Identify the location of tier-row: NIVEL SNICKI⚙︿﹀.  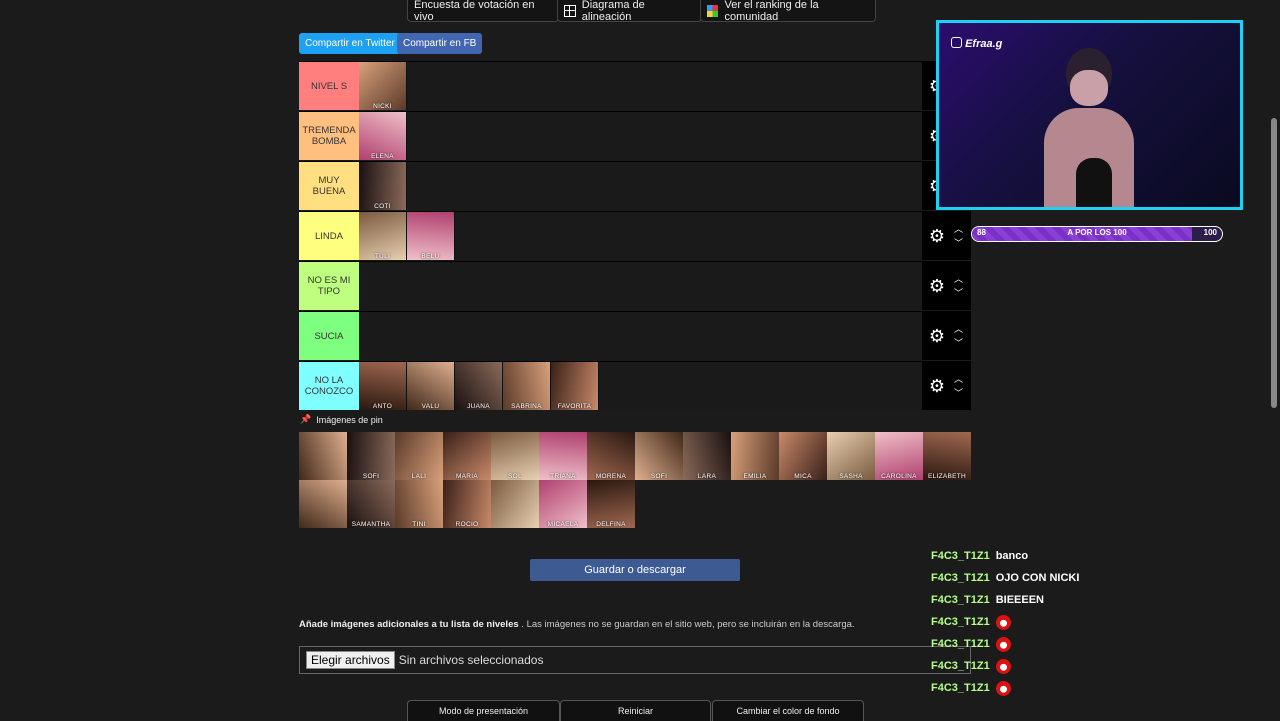
(635, 85).